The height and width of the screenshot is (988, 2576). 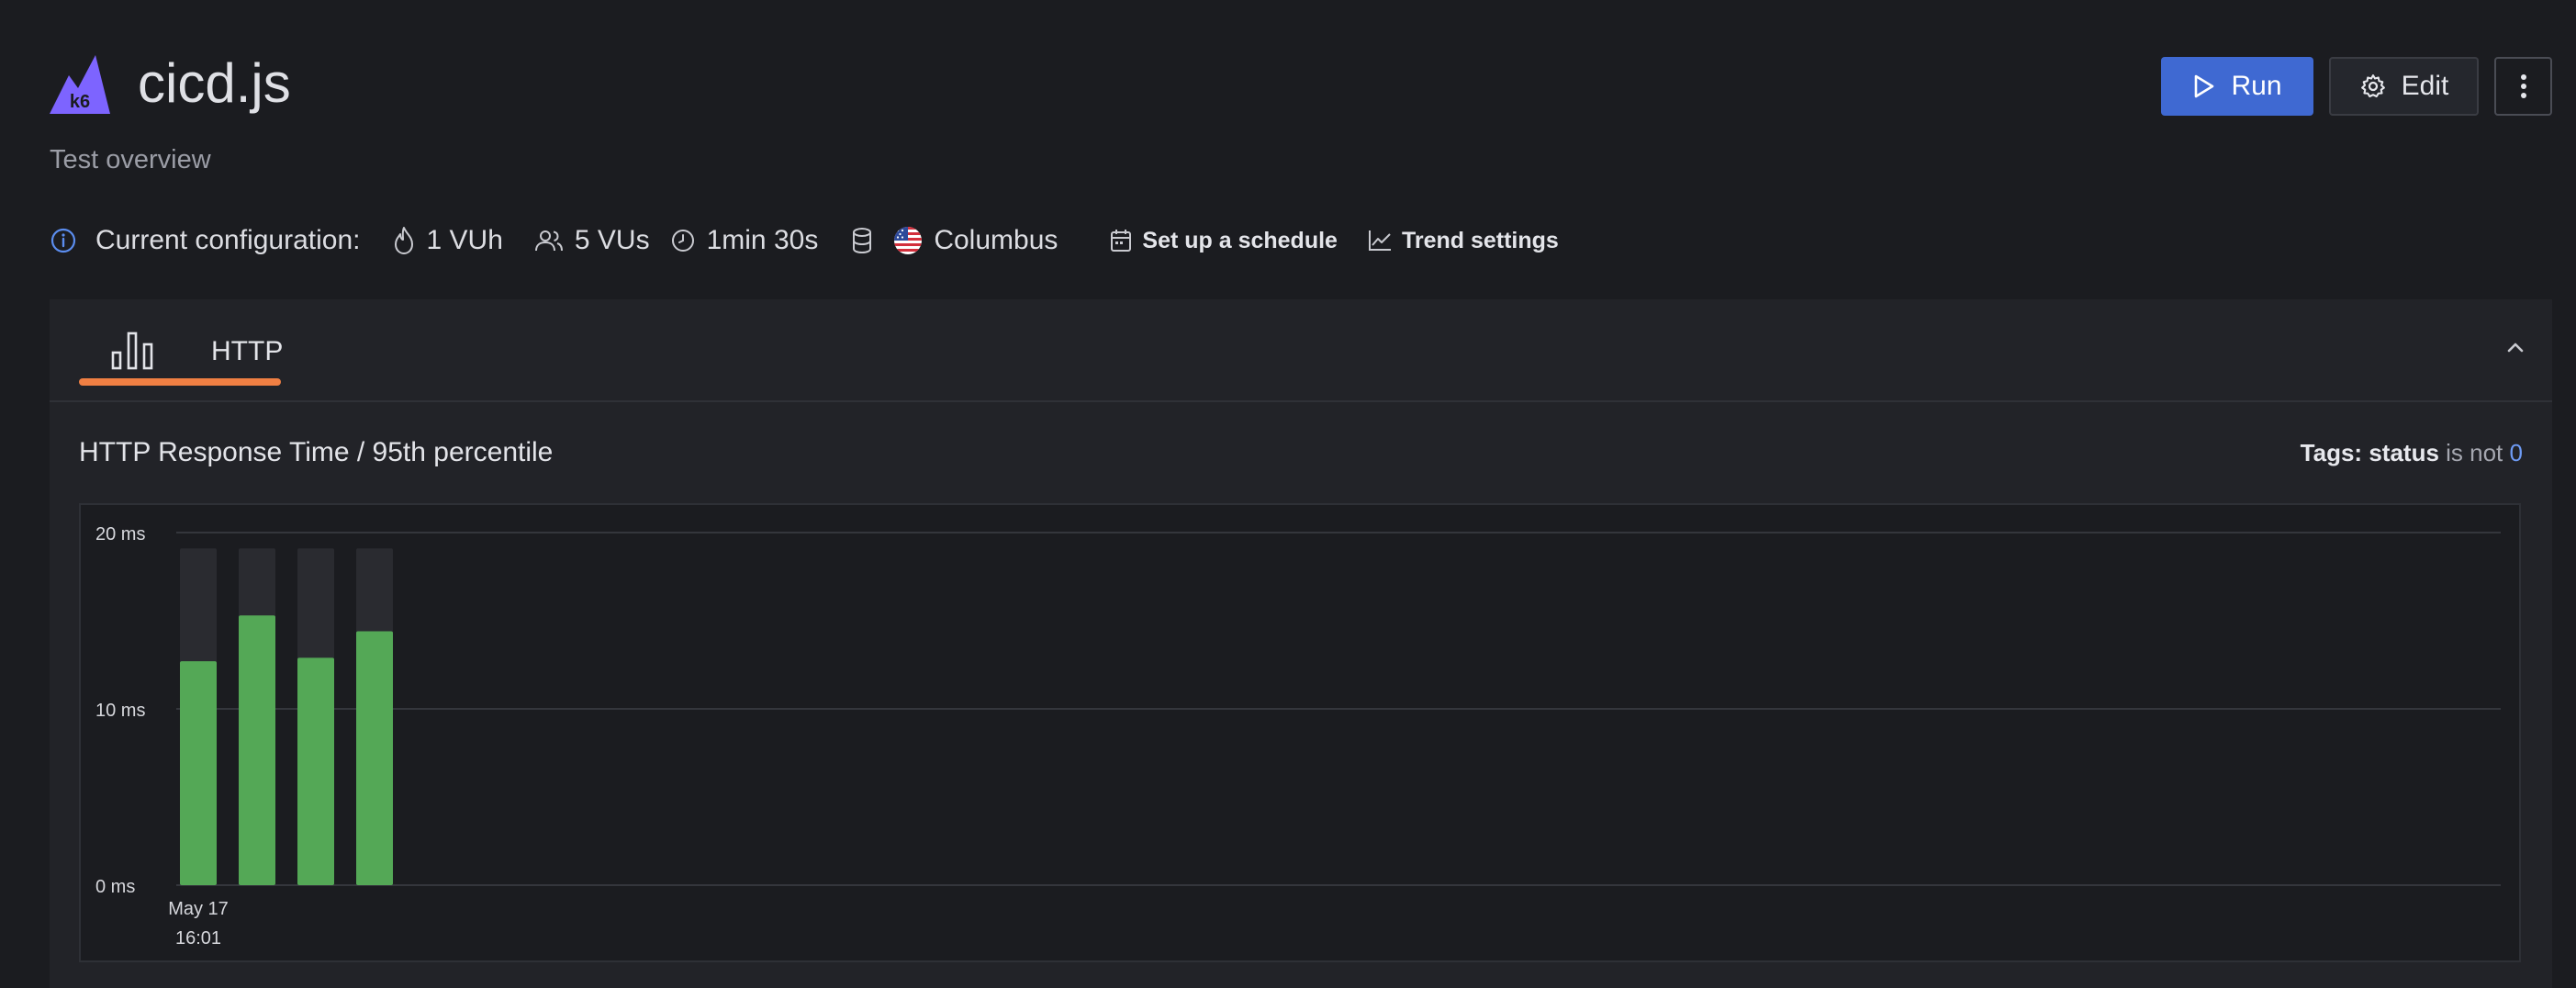 I want to click on us-flag-icon, so click(x=908, y=240).